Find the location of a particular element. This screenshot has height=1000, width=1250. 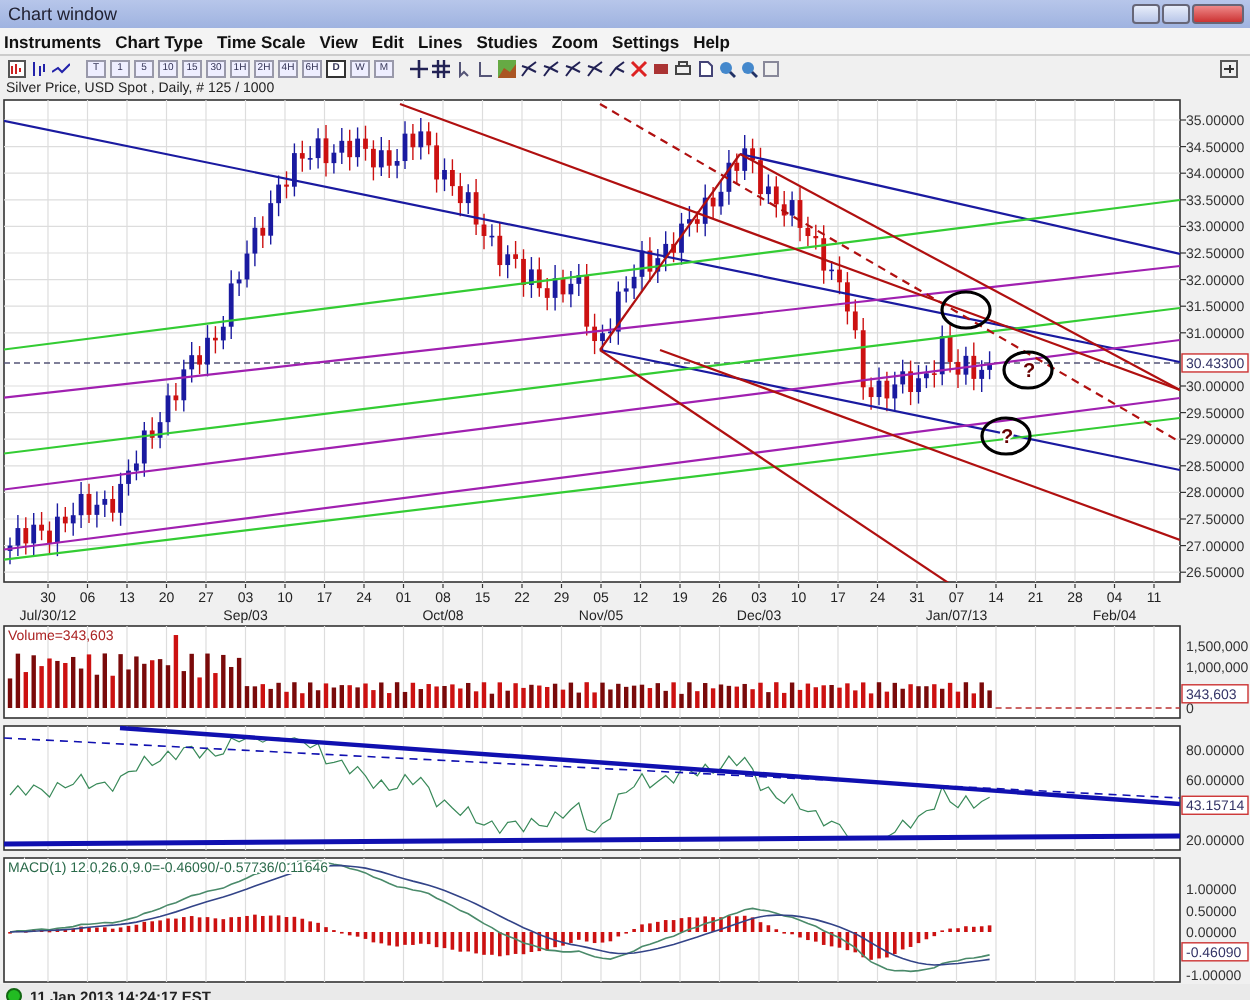

menu-item: Chart Type is located at coordinates (159, 41).